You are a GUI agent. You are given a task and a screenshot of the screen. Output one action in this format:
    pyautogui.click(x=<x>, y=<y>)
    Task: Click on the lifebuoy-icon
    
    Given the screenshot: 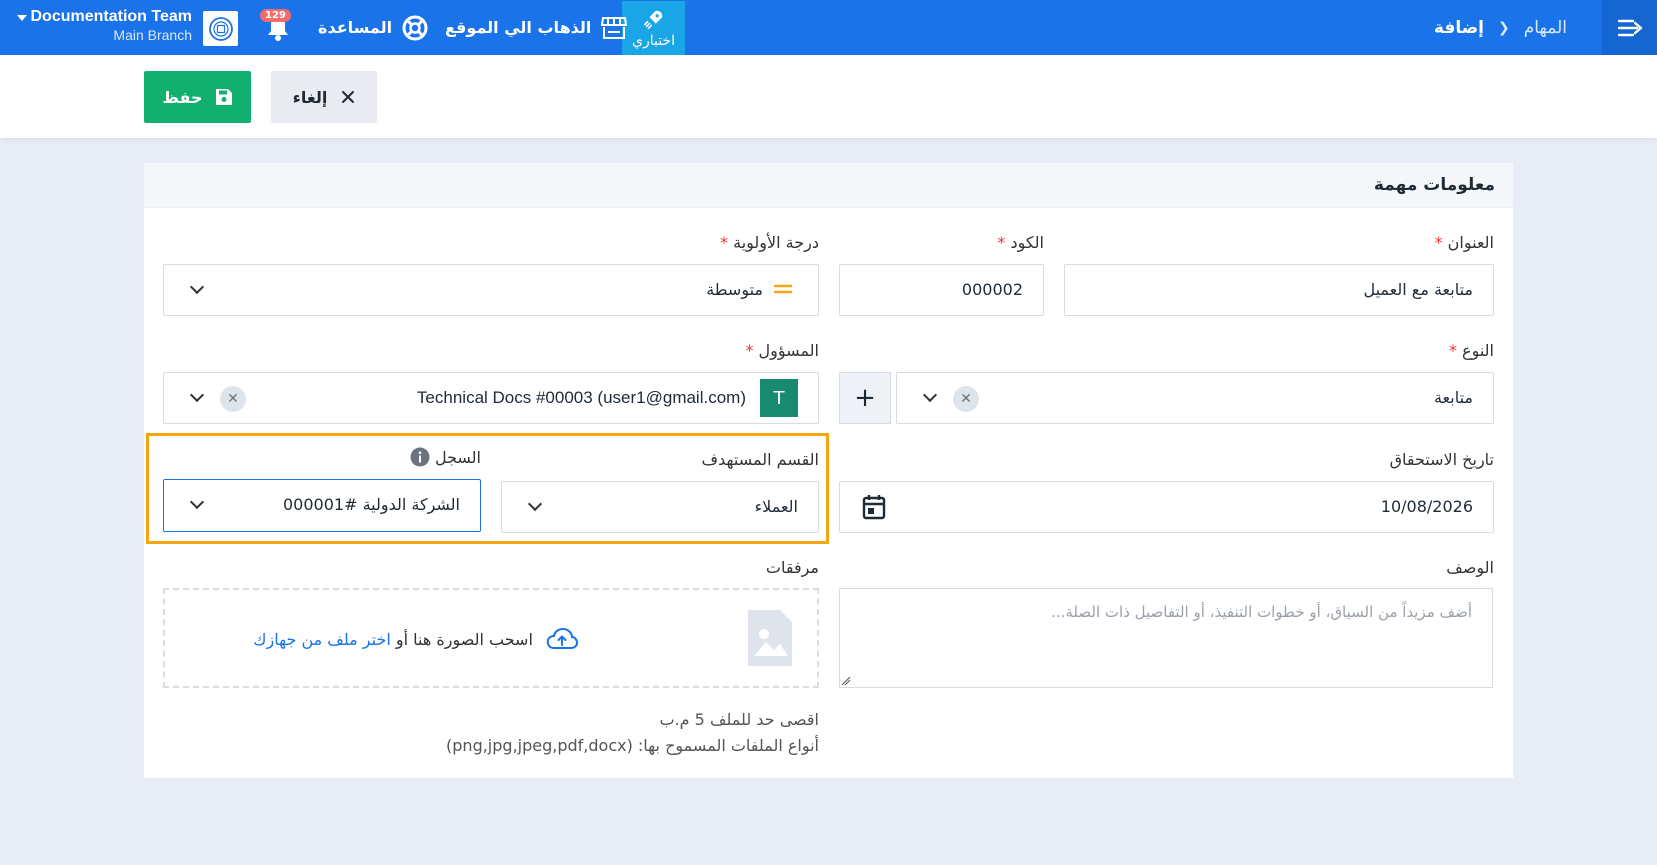 What is the action you would take?
    pyautogui.click(x=415, y=27)
    